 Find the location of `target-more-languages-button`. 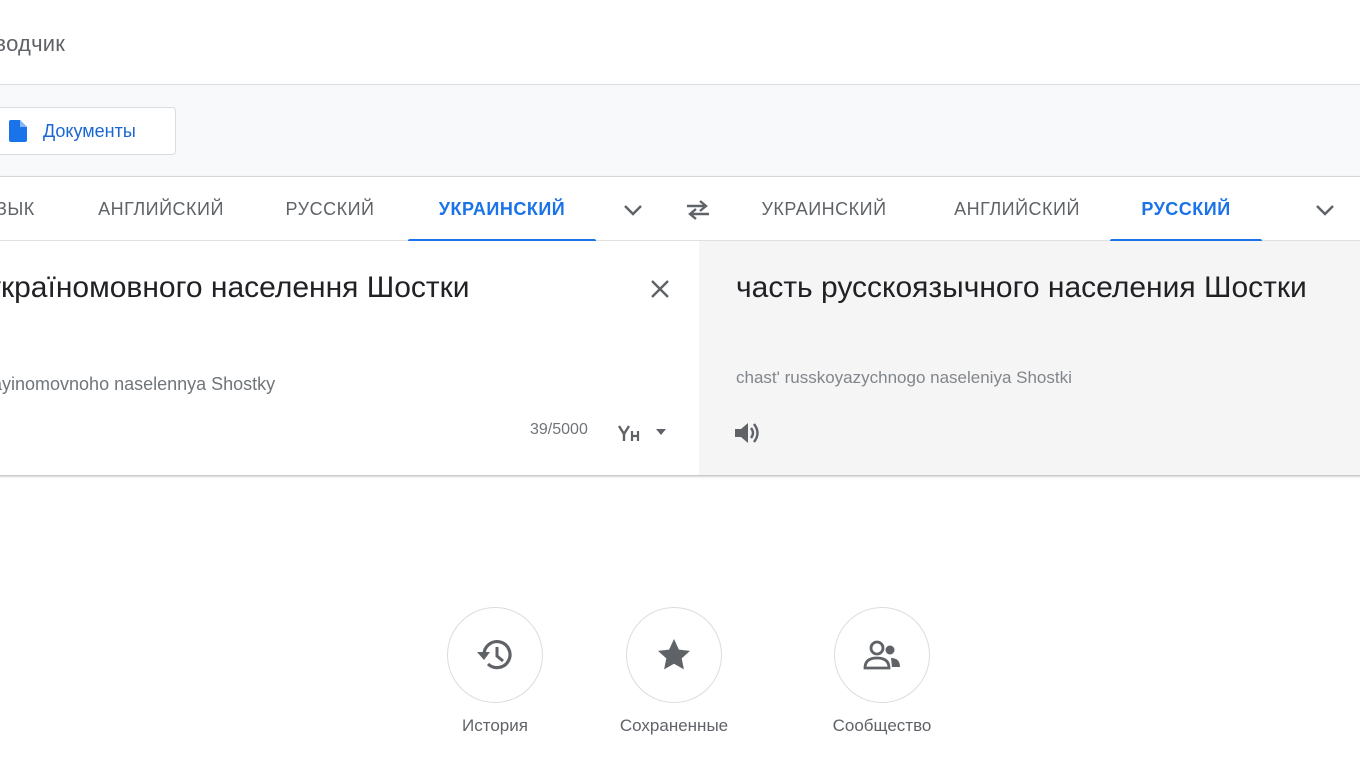

target-more-languages-button is located at coordinates (1325, 210).